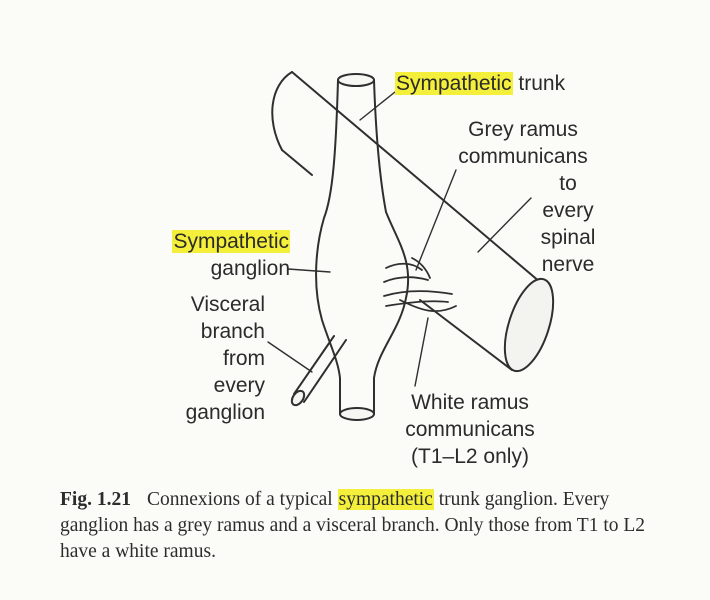 This screenshot has height=600, width=710. Describe the element at coordinates (232, 331) in the screenshot. I see `visceral-line-2: branch` at that location.